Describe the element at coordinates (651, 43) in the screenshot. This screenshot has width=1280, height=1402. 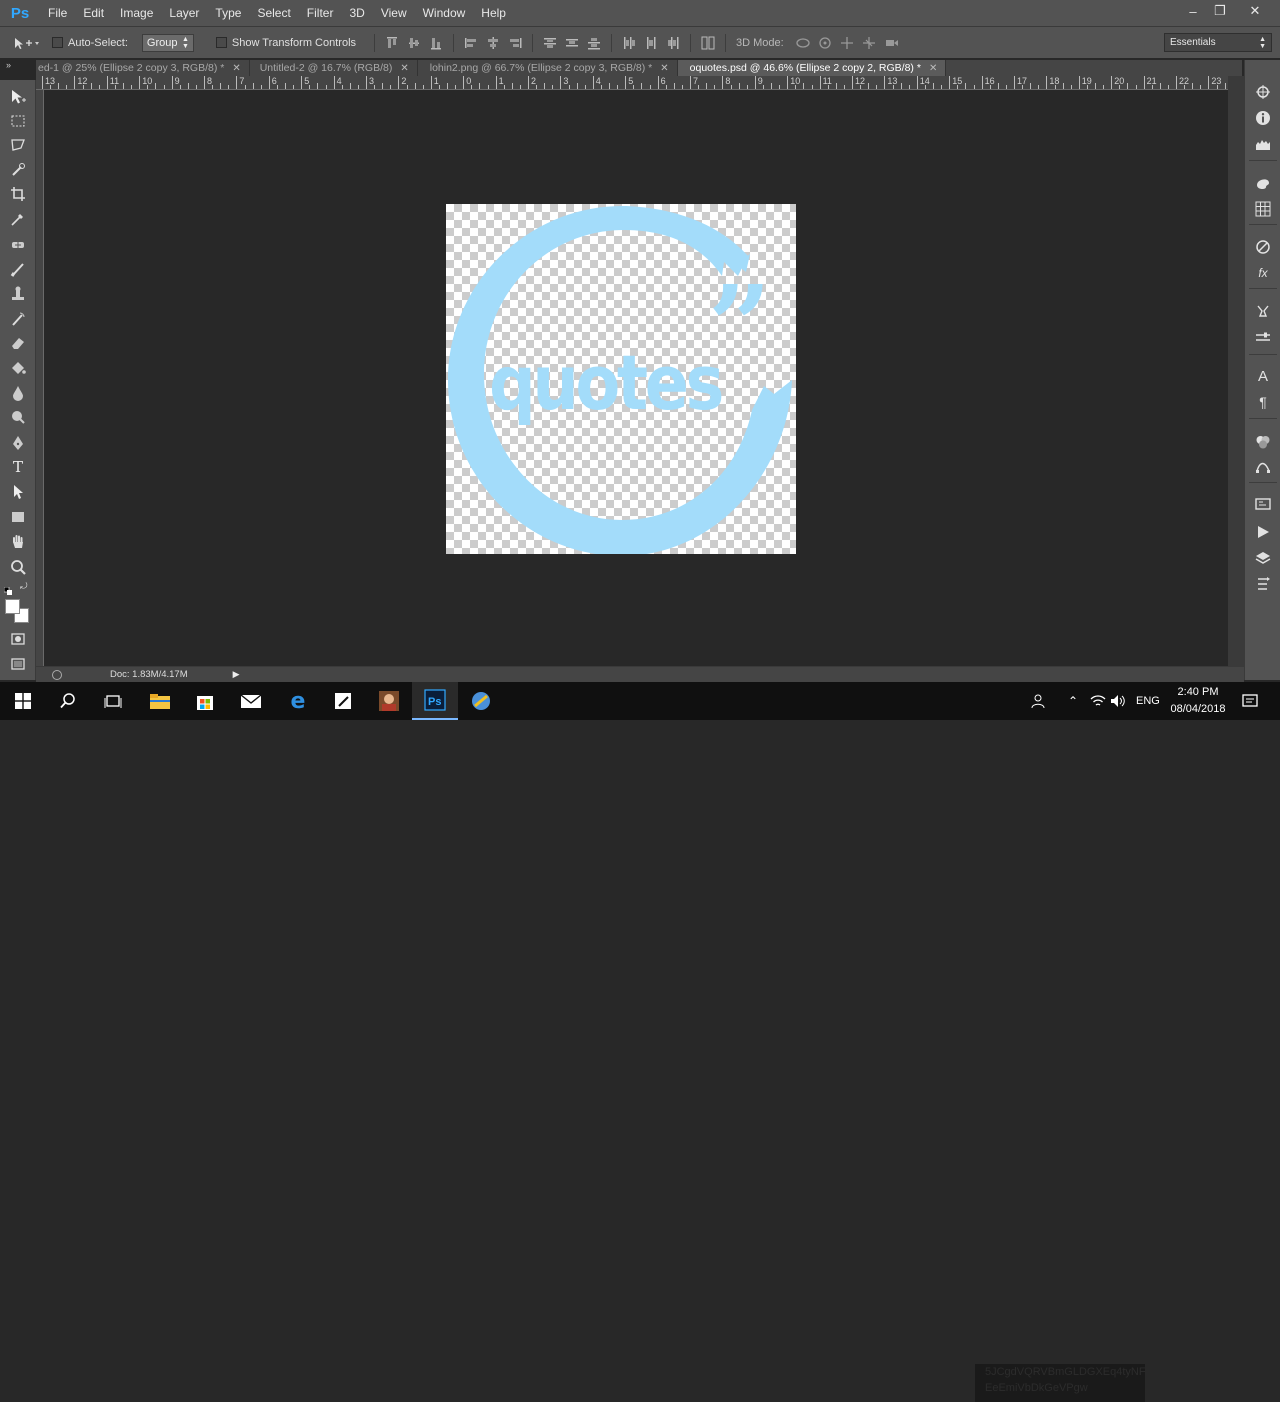
I see `distribute-hcenter-icon` at that location.